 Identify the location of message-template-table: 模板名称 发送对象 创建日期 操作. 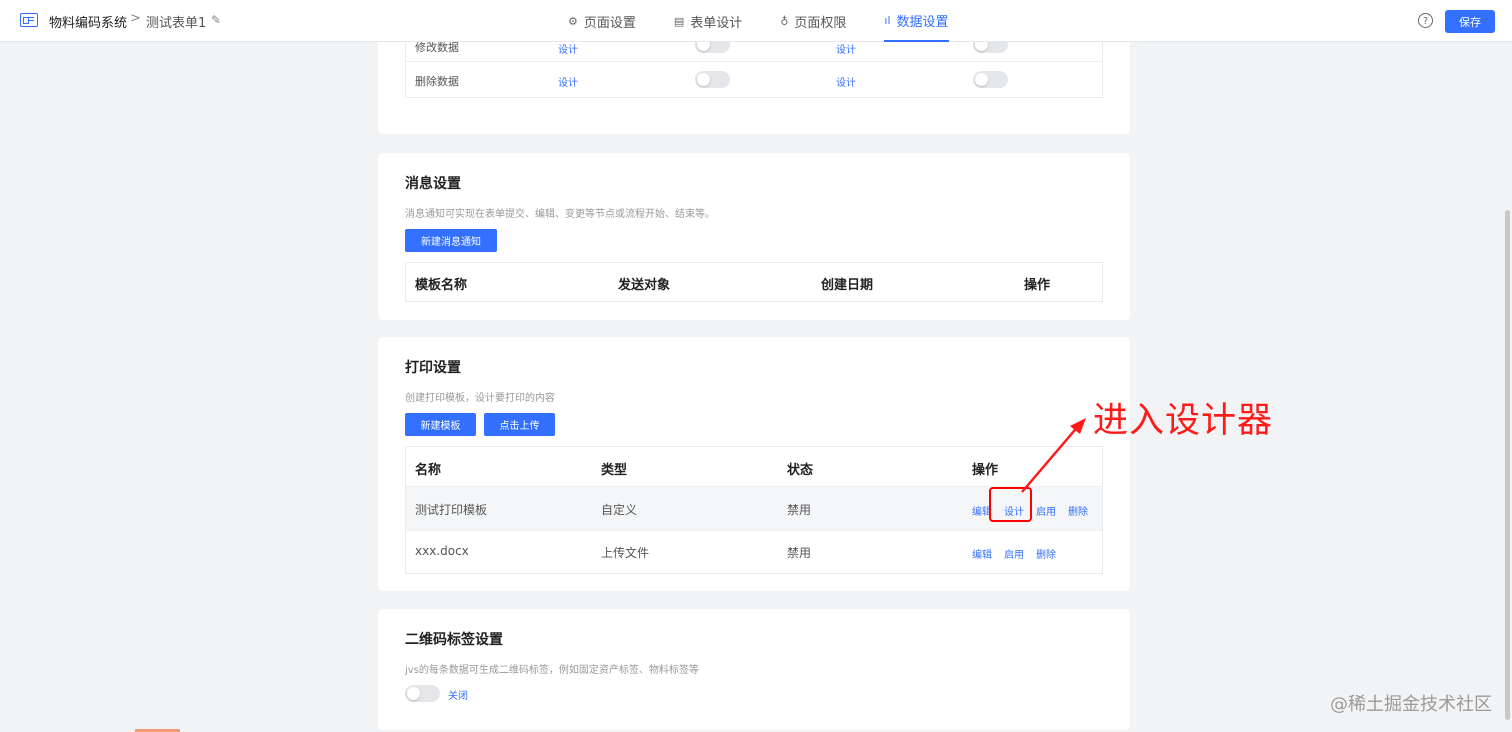
(754, 282).